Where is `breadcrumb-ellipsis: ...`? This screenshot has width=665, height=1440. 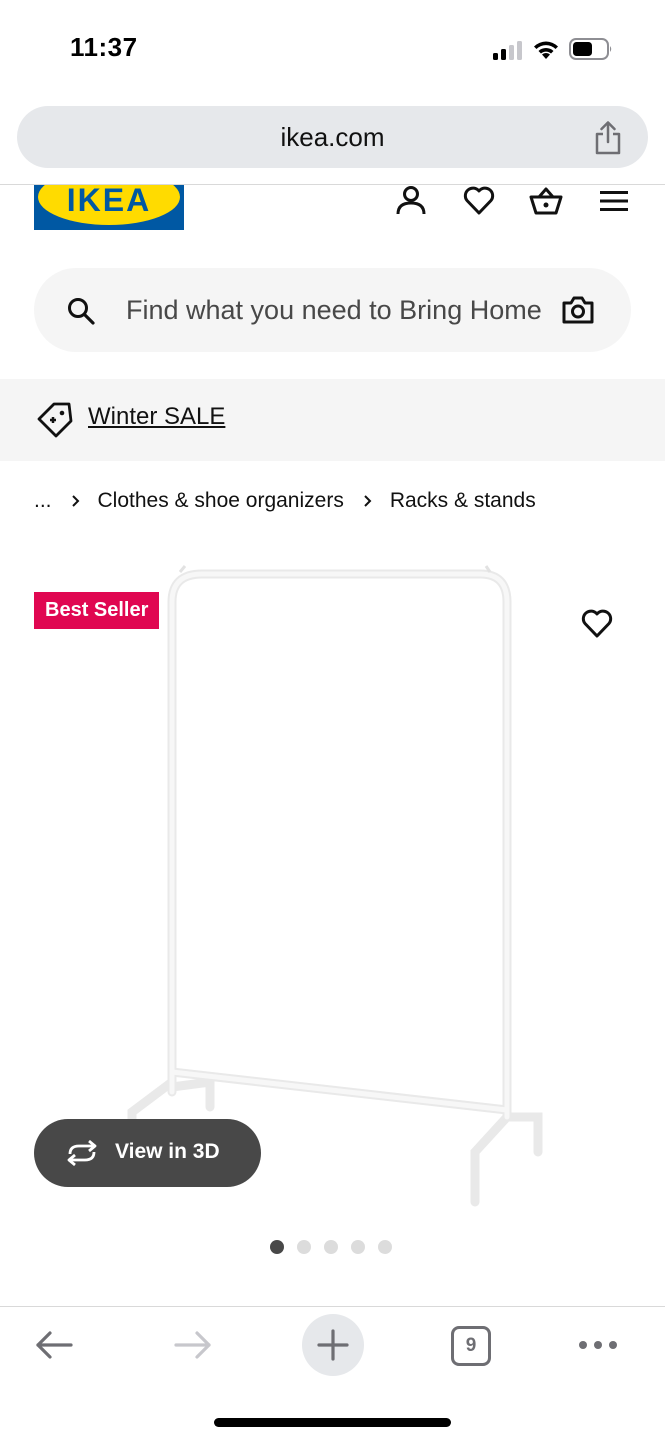
breadcrumb-ellipsis: ... is located at coordinates (43, 501).